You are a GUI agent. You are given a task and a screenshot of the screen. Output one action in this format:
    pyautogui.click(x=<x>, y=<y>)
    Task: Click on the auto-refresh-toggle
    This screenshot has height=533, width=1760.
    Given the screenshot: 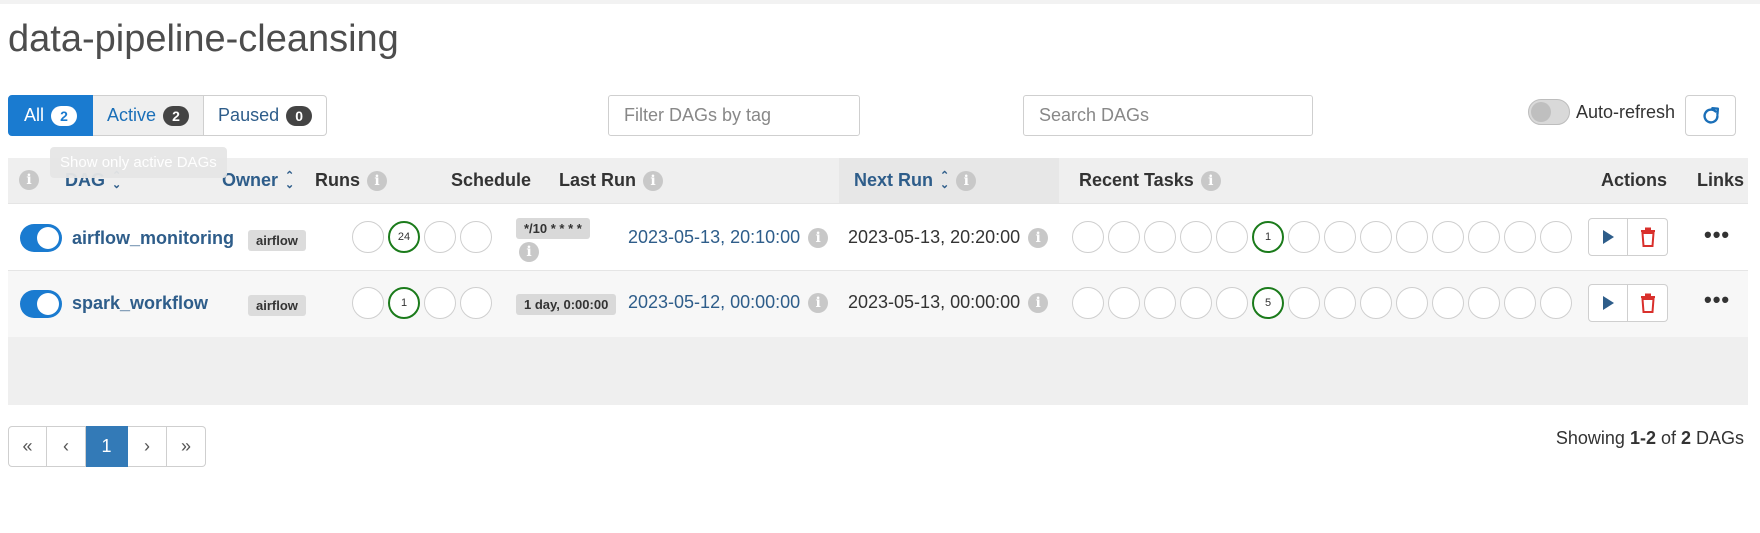 What is the action you would take?
    pyautogui.click(x=1549, y=112)
    